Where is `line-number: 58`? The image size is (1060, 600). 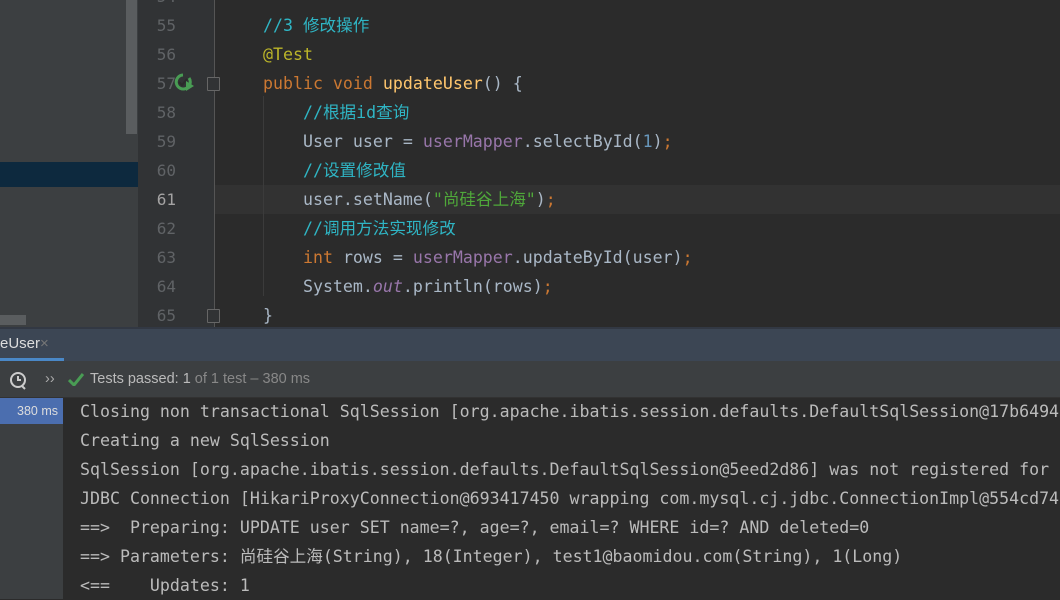
line-number: 58 is located at coordinates (166, 112).